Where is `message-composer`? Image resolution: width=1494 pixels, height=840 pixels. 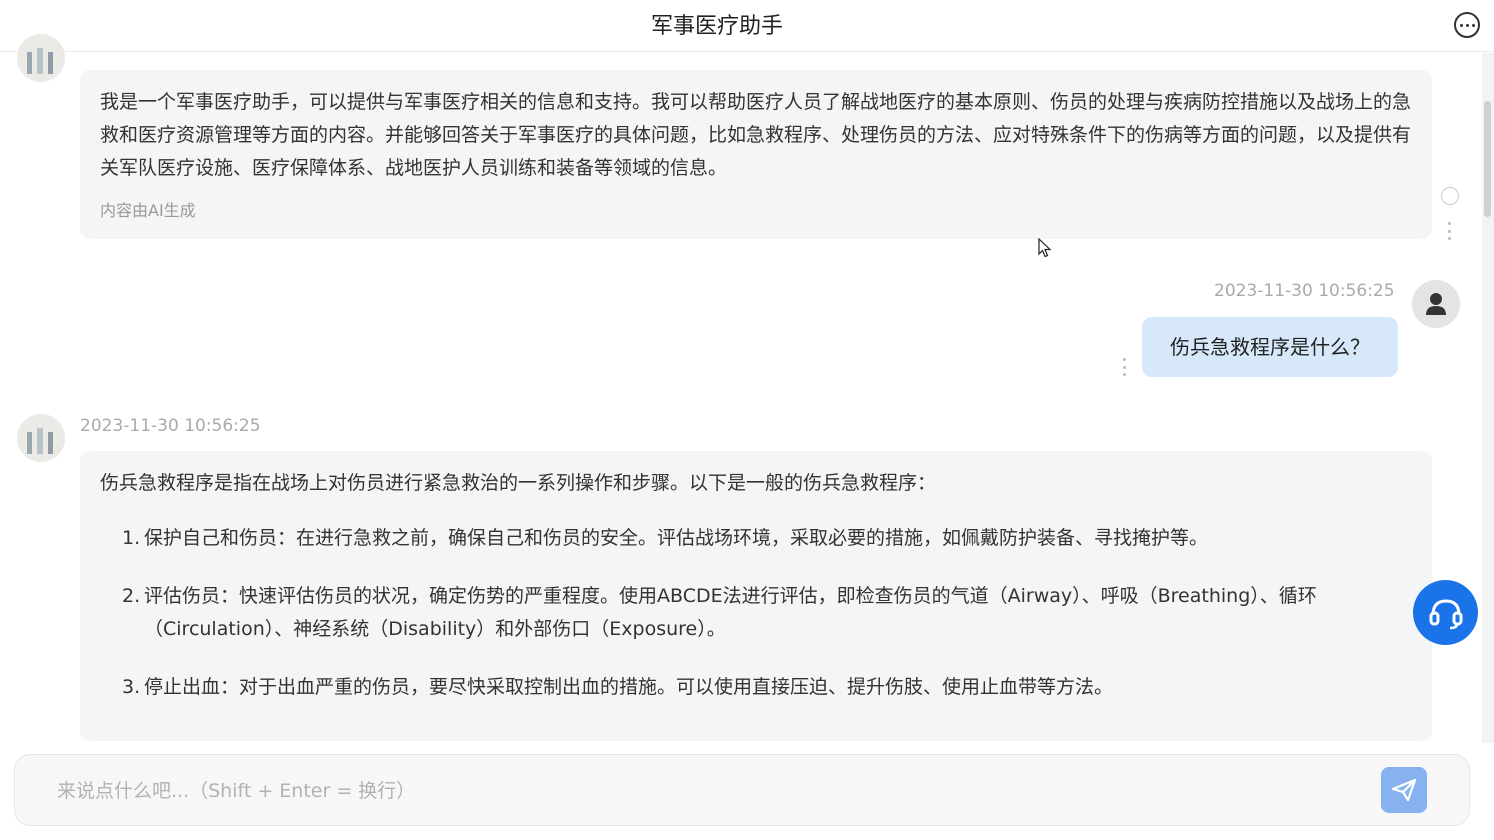 message-composer is located at coordinates (742, 790).